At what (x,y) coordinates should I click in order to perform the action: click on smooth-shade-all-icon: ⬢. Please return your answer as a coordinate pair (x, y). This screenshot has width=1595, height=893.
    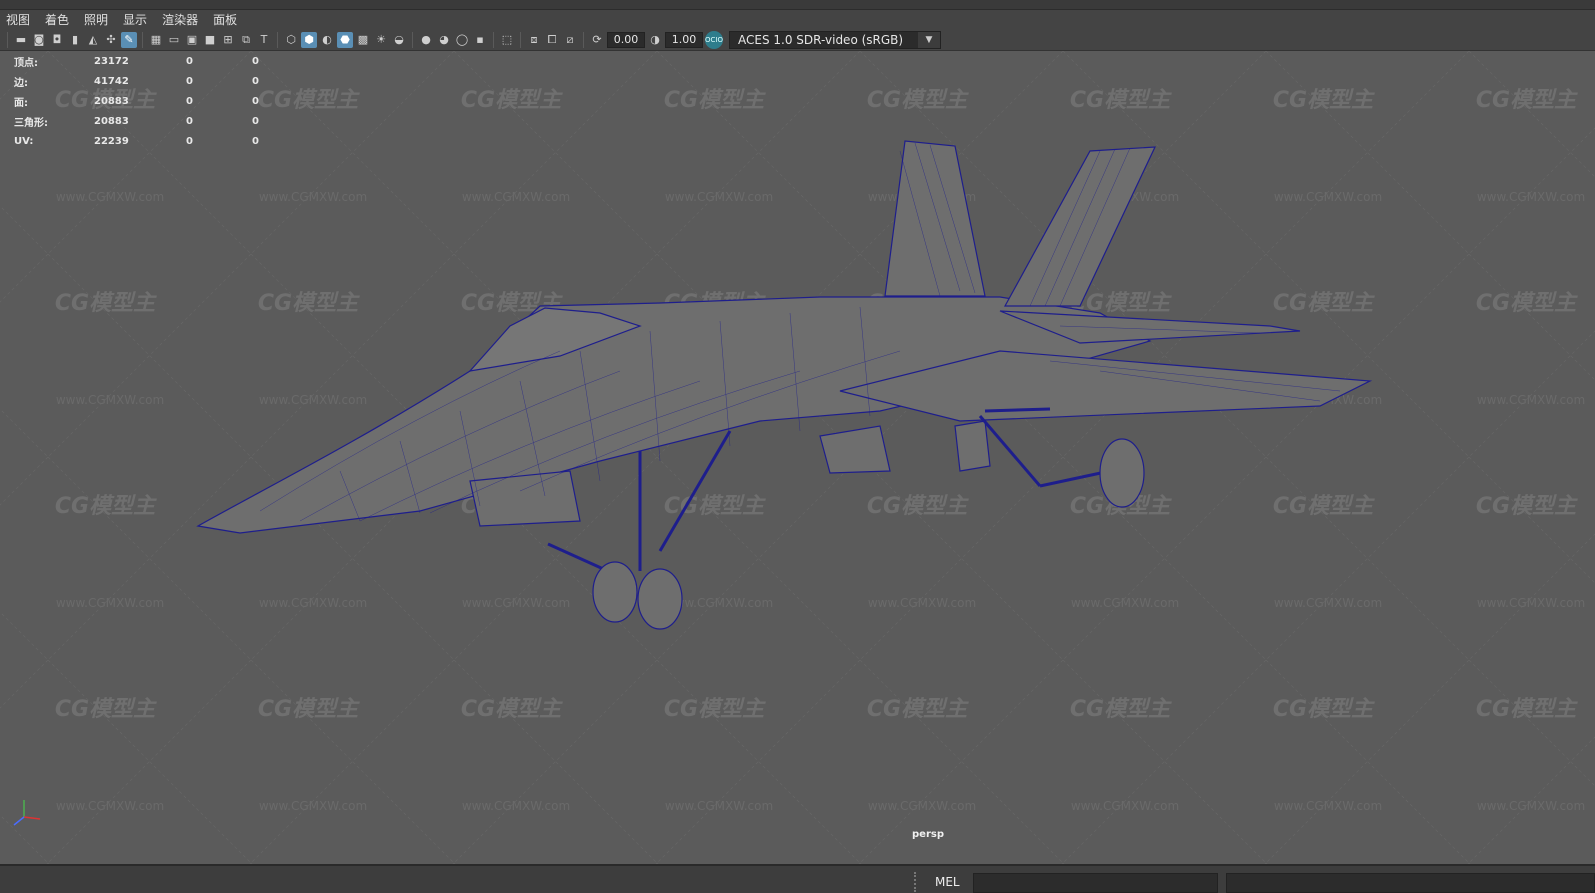
    Looking at the image, I should click on (309, 39).